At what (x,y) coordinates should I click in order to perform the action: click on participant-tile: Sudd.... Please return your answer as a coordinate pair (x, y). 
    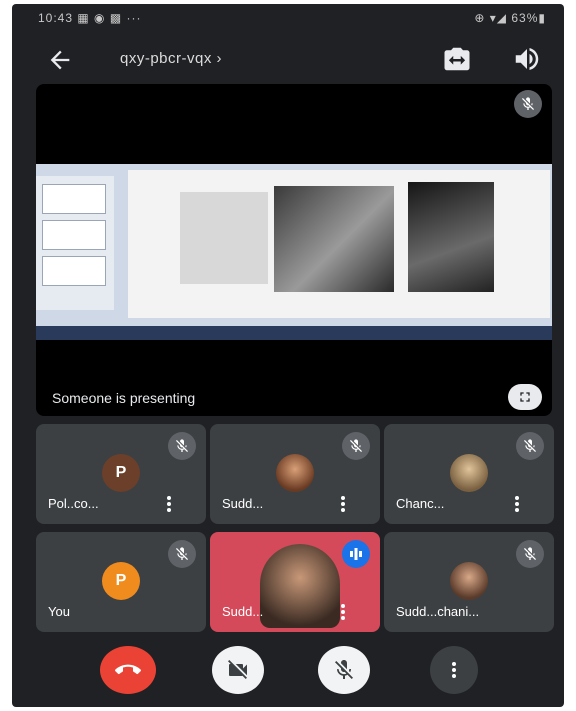
    Looking at the image, I should click on (295, 474).